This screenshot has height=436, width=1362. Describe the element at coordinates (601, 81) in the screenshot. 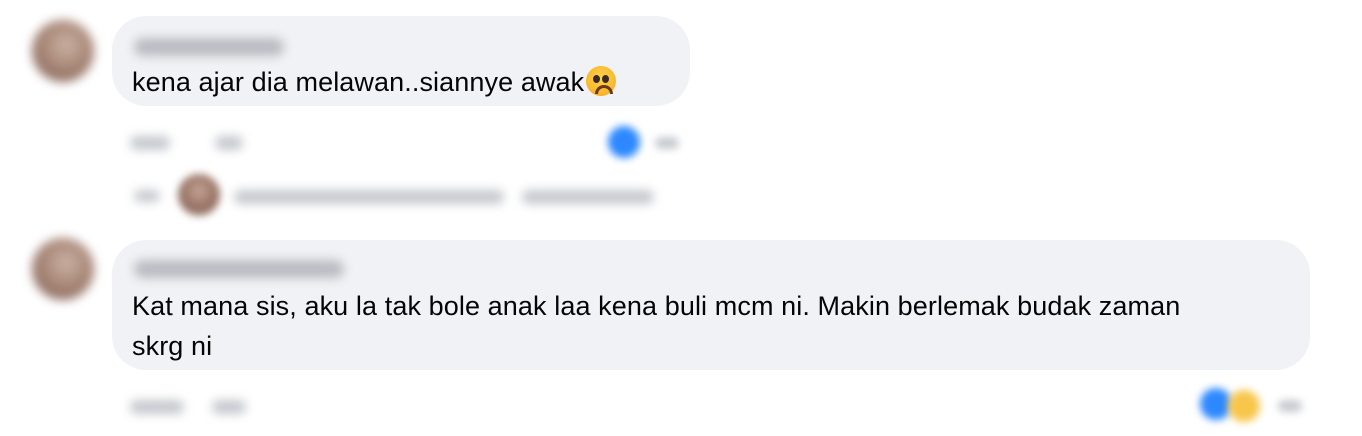

I see `pleading-face-icon` at that location.